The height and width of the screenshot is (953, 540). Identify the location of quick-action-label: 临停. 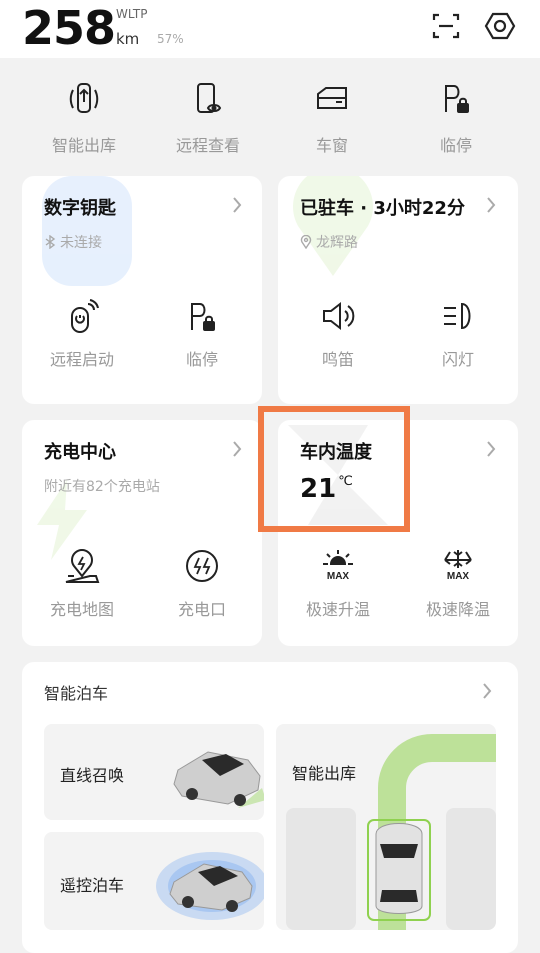
(455, 145).